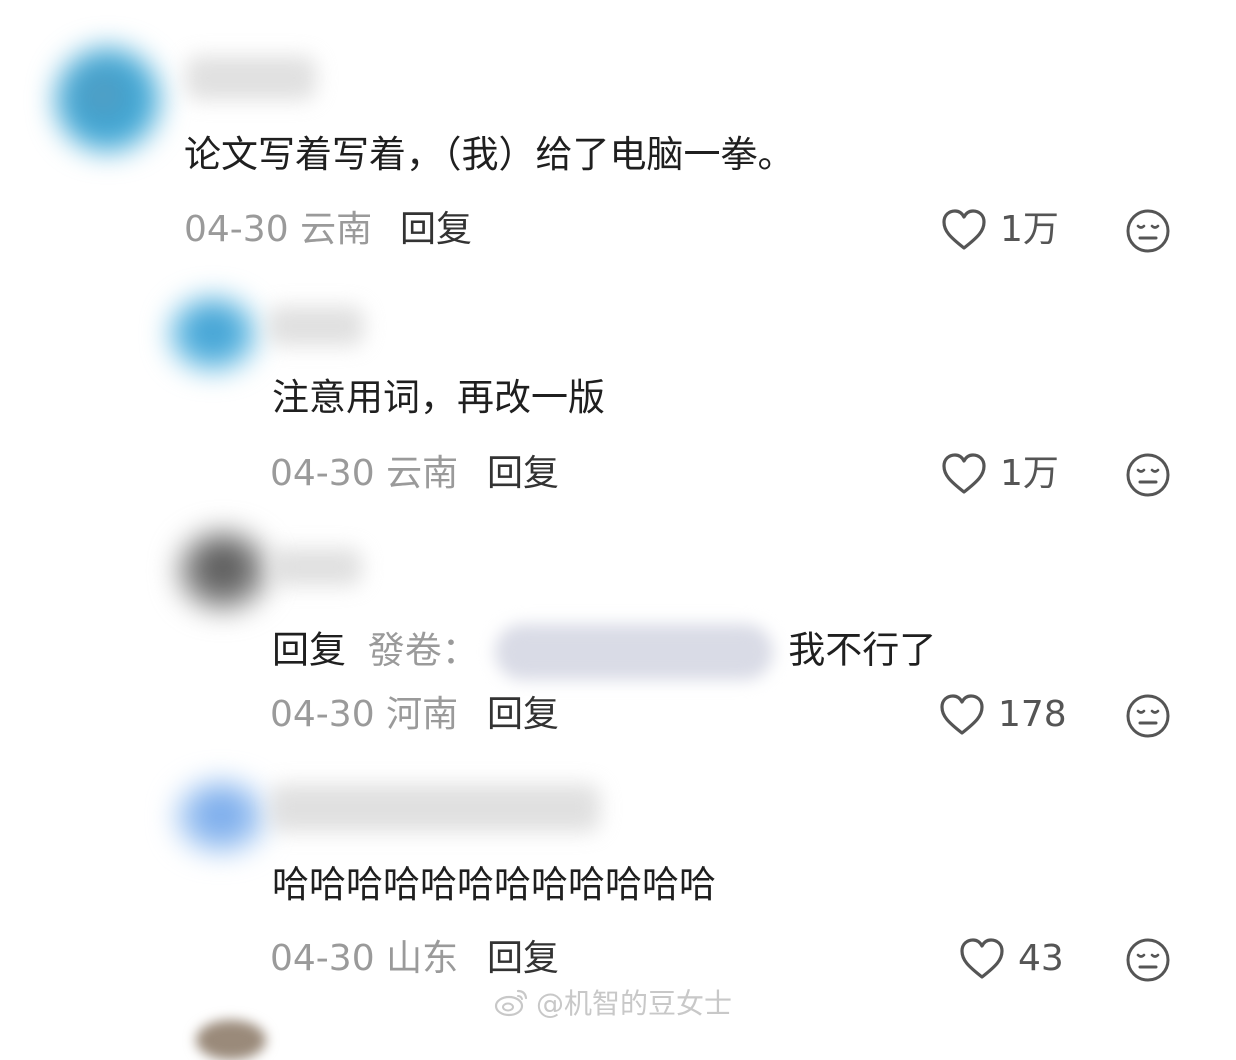 This screenshot has width=1236, height=1060. I want to click on reply-prefix: 回复, so click(309, 650).